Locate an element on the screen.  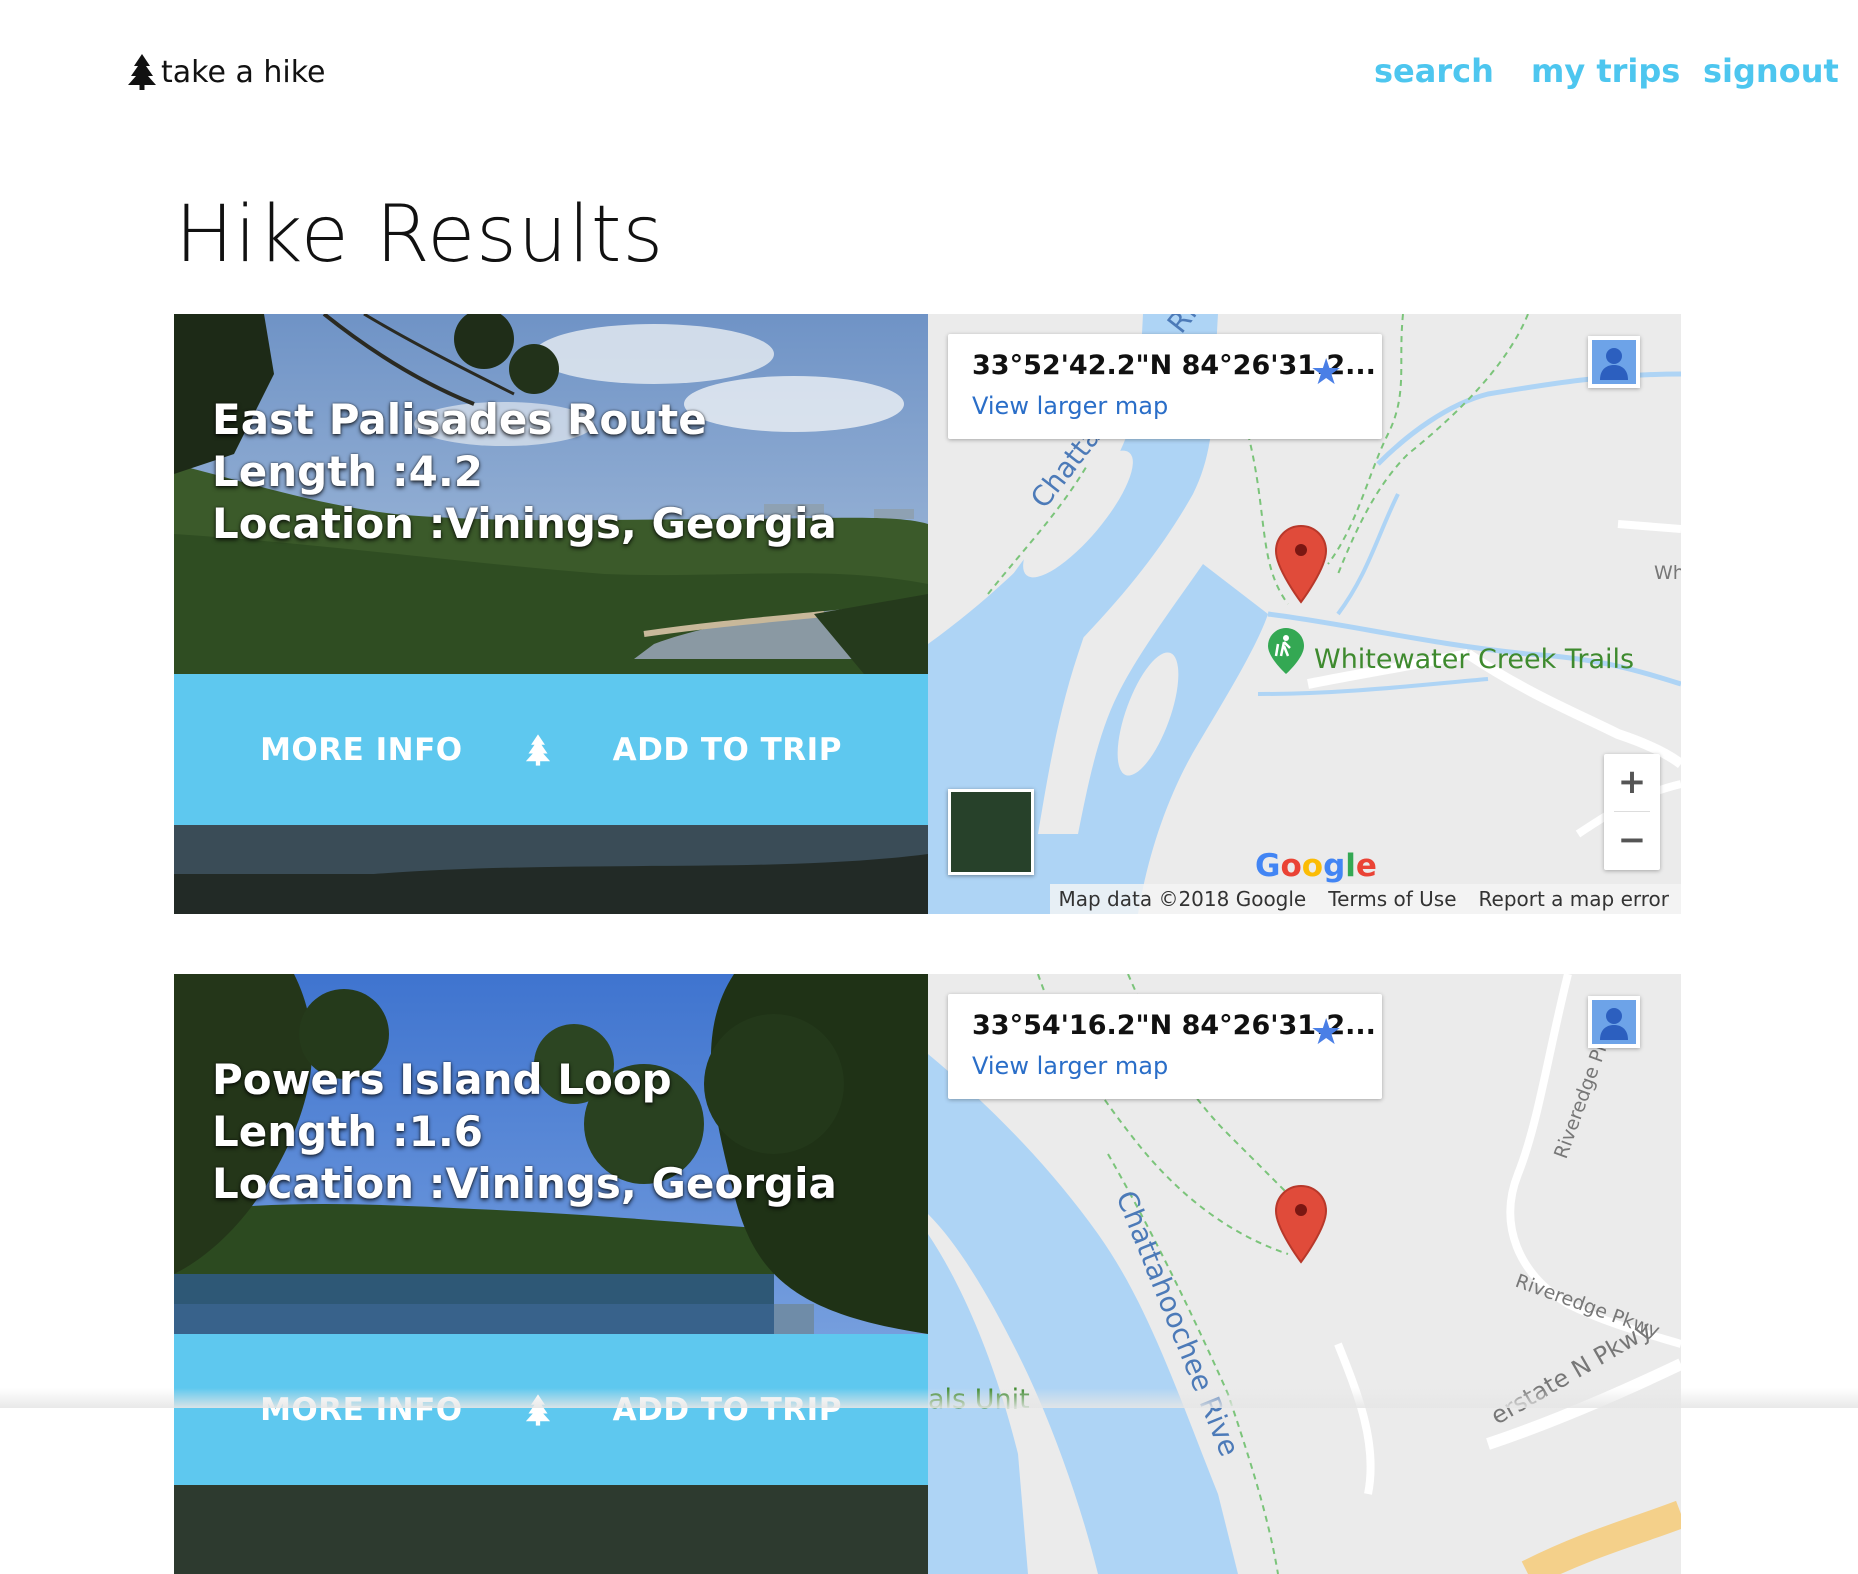
satellite-toggle is located at coordinates (991, 832).